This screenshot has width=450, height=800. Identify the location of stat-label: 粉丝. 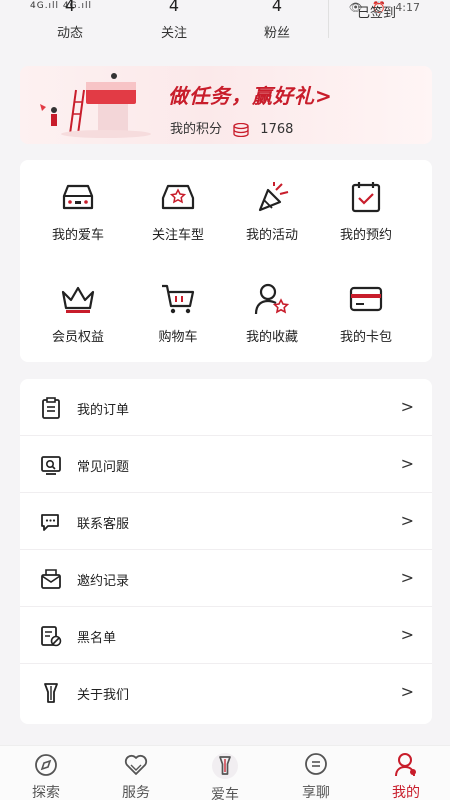
(276, 33).